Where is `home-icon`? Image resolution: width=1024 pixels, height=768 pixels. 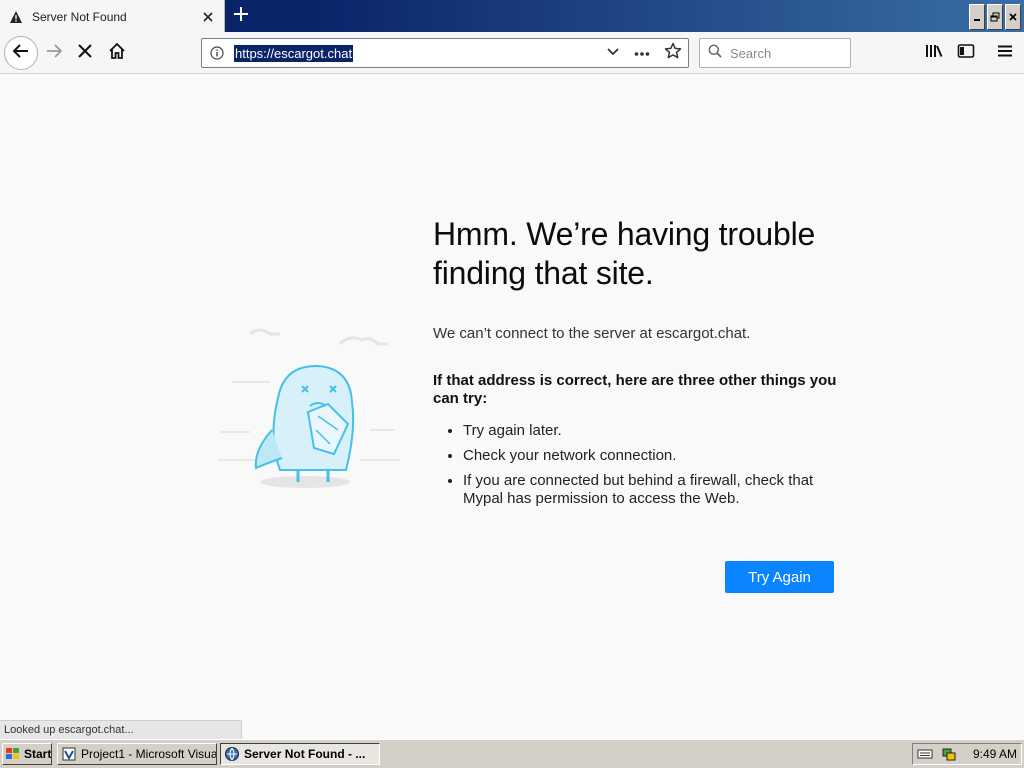
home-icon is located at coordinates (117, 53).